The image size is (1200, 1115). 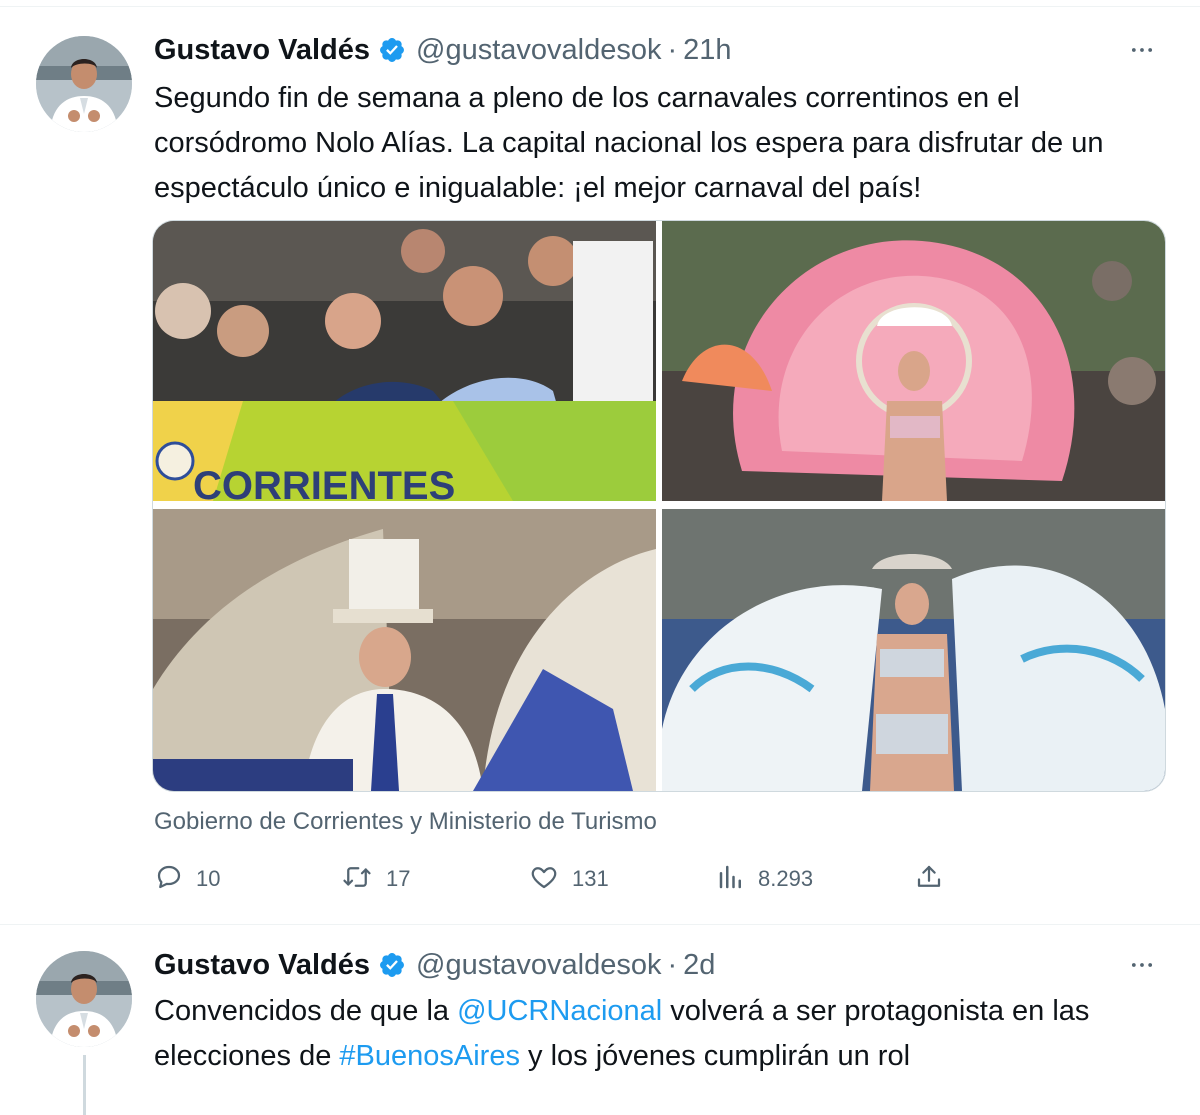 What do you see at coordinates (913, 361) in the screenshot?
I see `photo-pink-costume` at bounding box center [913, 361].